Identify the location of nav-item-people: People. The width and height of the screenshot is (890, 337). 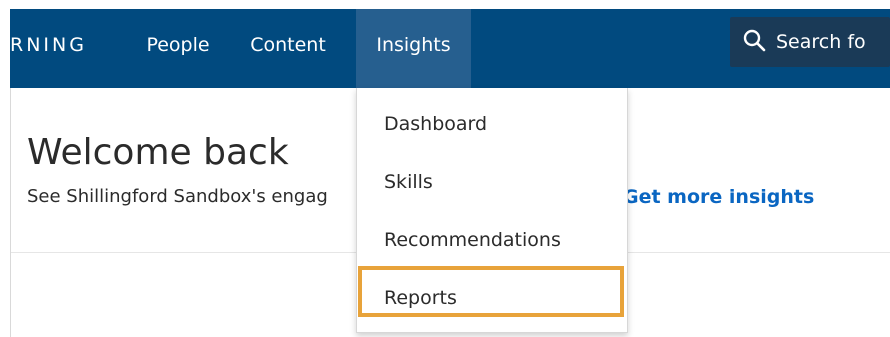
(178, 48).